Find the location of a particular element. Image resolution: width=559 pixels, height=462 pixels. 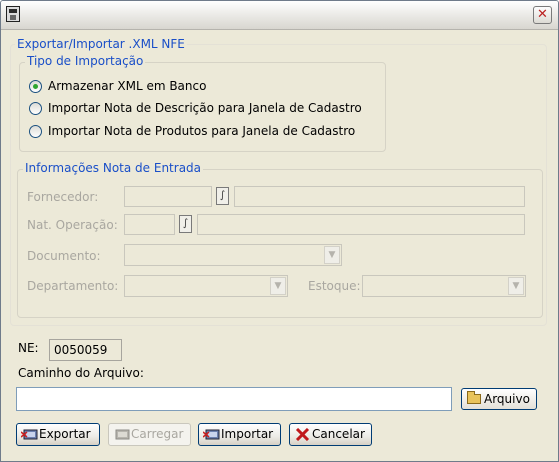

radio-store-xml: Armazenar XML em Banco is located at coordinates (189, 87).